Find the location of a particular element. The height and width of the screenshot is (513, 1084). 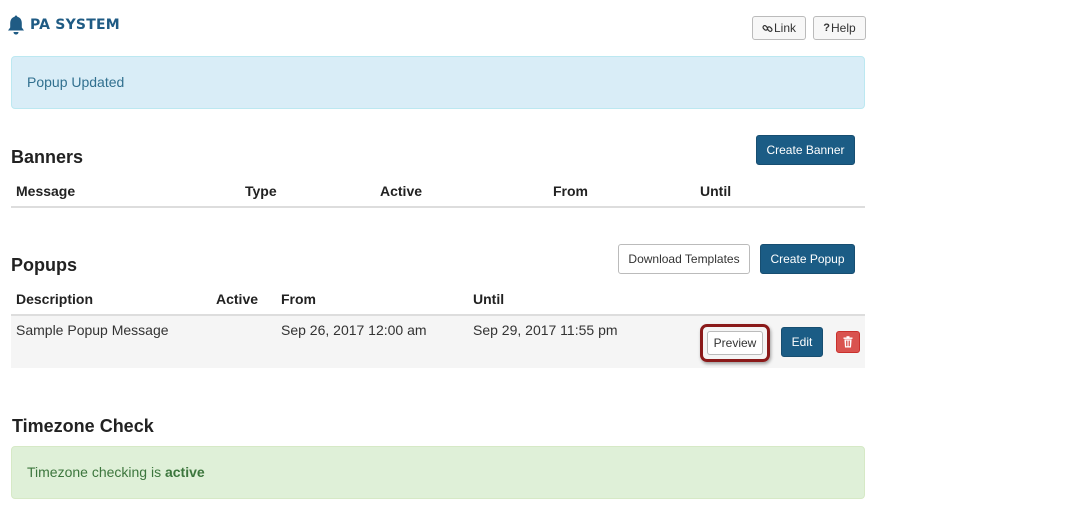

preview-button: Preview is located at coordinates (735, 343).